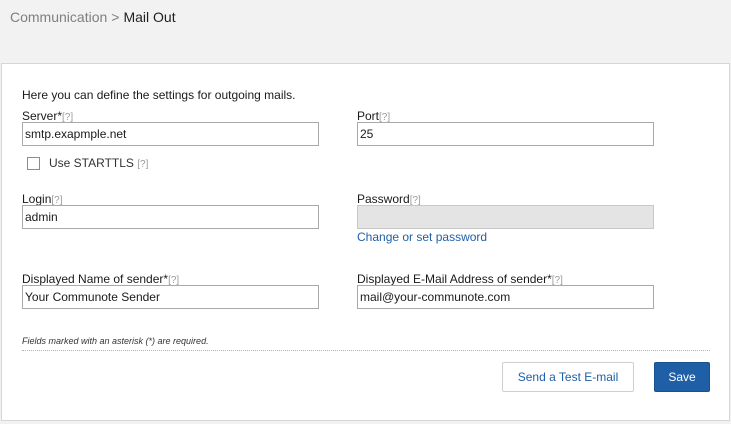 This screenshot has height=424, width=731. Describe the element at coordinates (58, 17) in the screenshot. I see `breadcrumb-parent-link: Communication` at that location.